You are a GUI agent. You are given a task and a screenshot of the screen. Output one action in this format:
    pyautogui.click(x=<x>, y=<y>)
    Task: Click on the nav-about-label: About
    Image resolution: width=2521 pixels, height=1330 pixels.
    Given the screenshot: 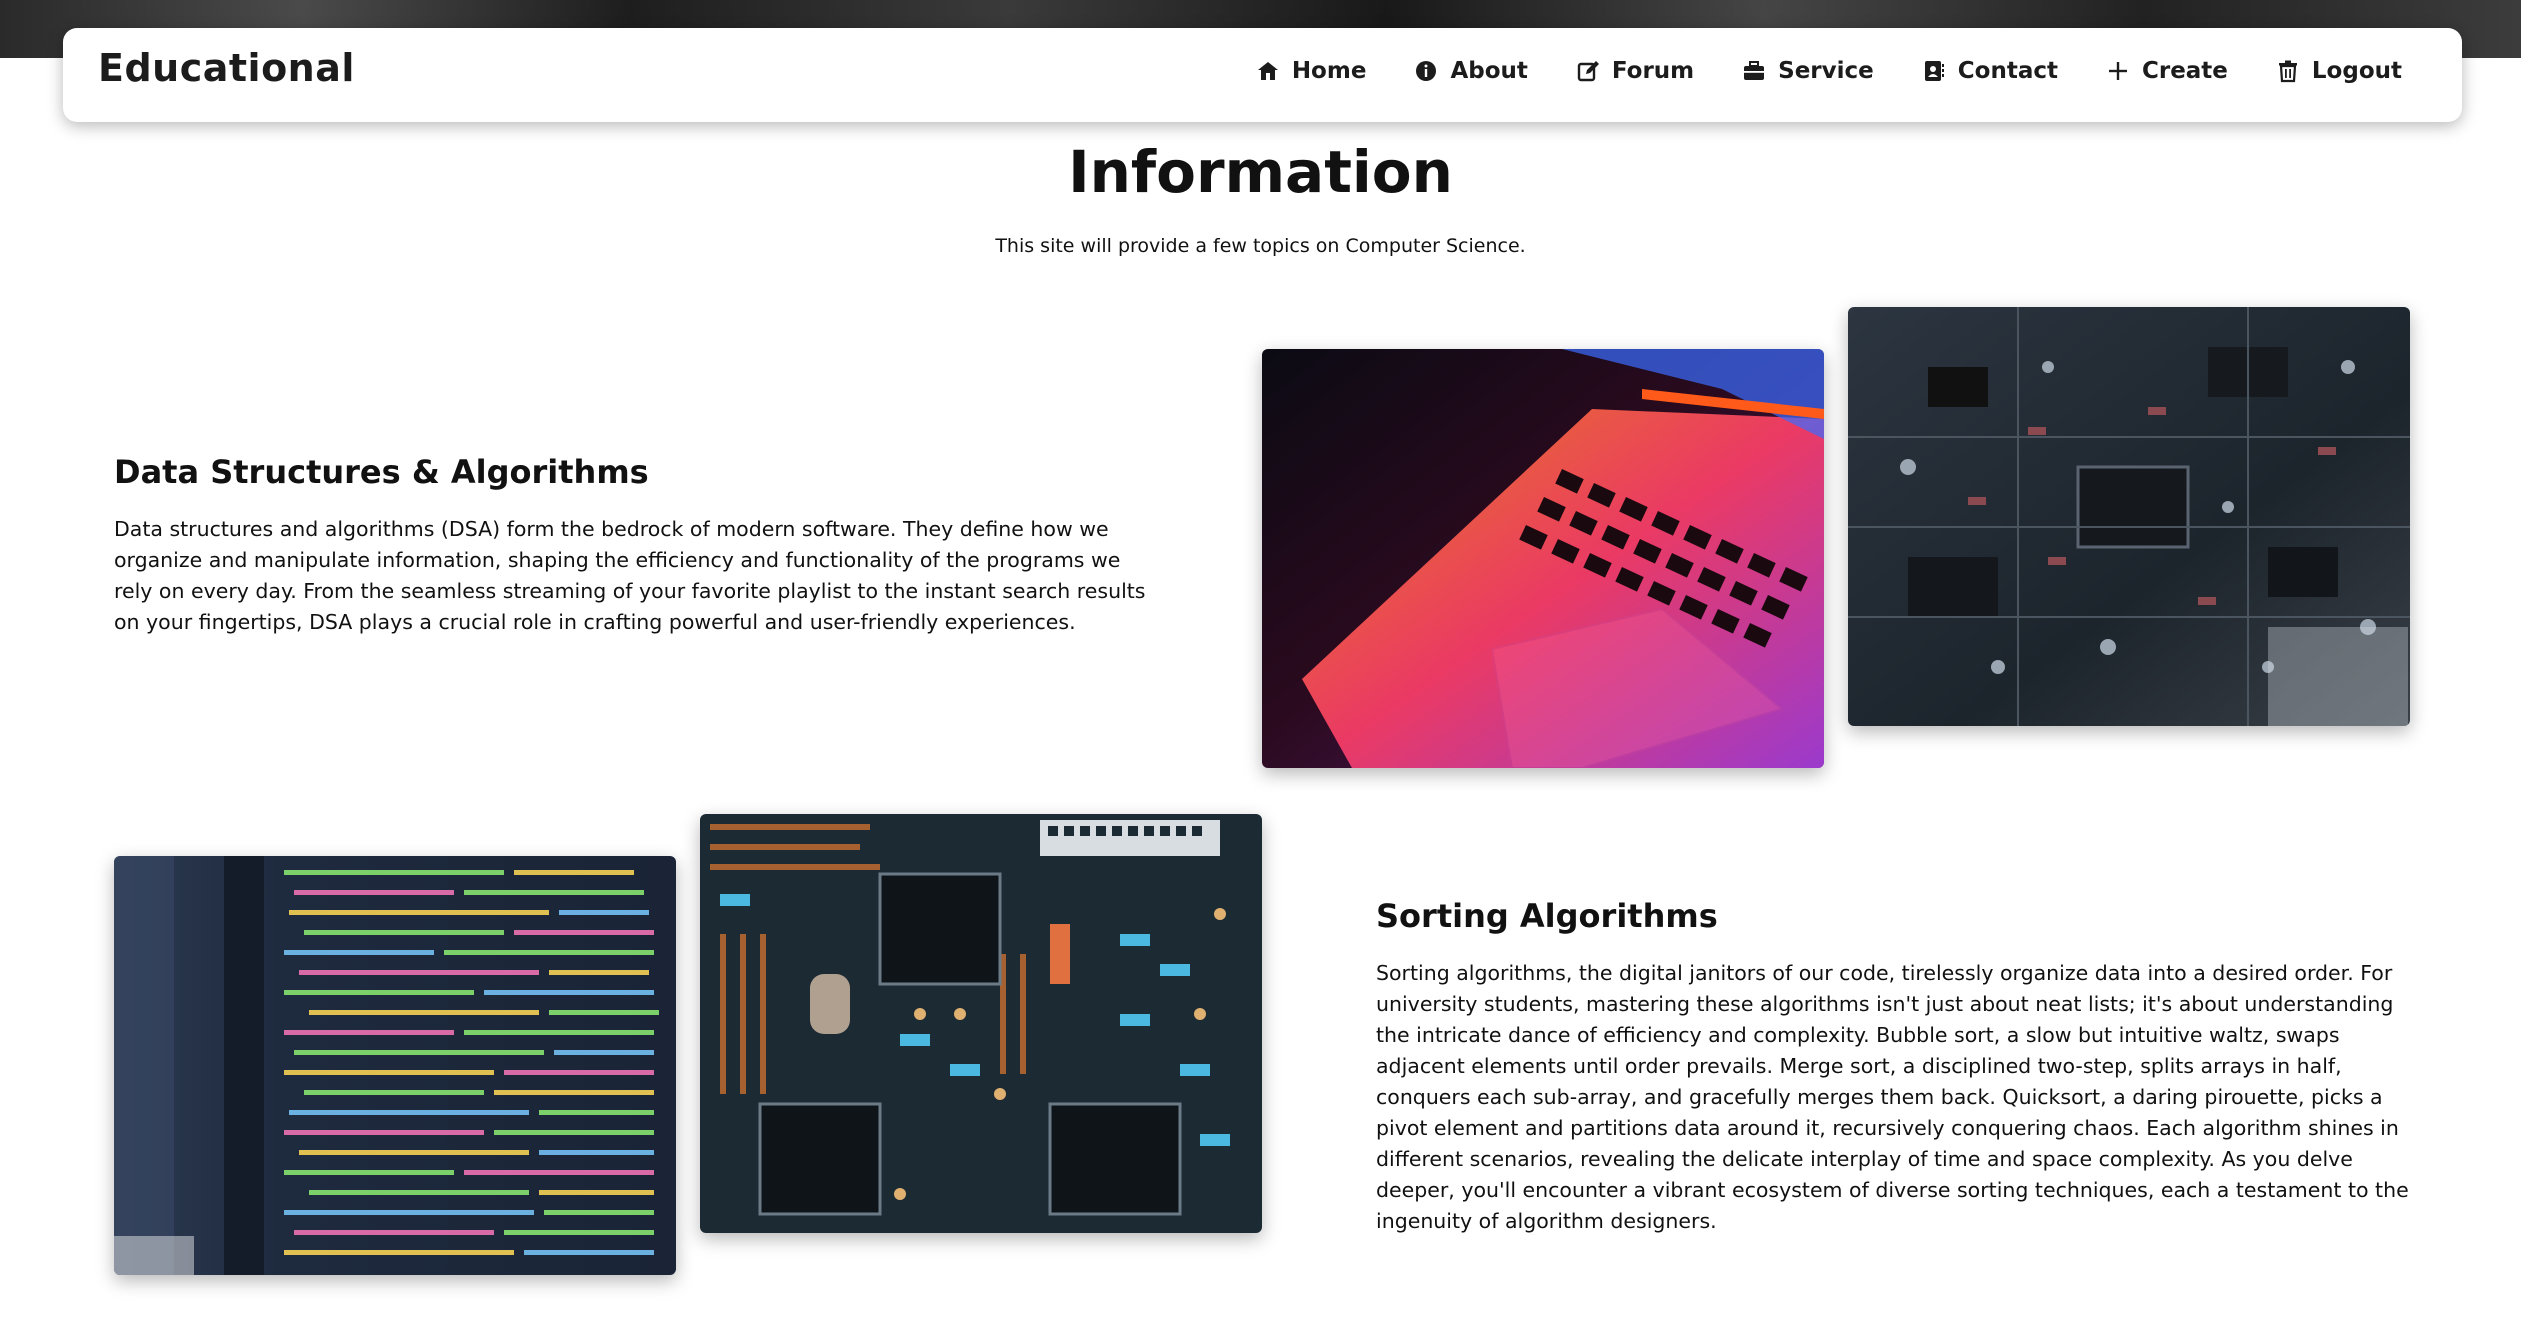 What is the action you would take?
    pyautogui.click(x=1489, y=71)
    